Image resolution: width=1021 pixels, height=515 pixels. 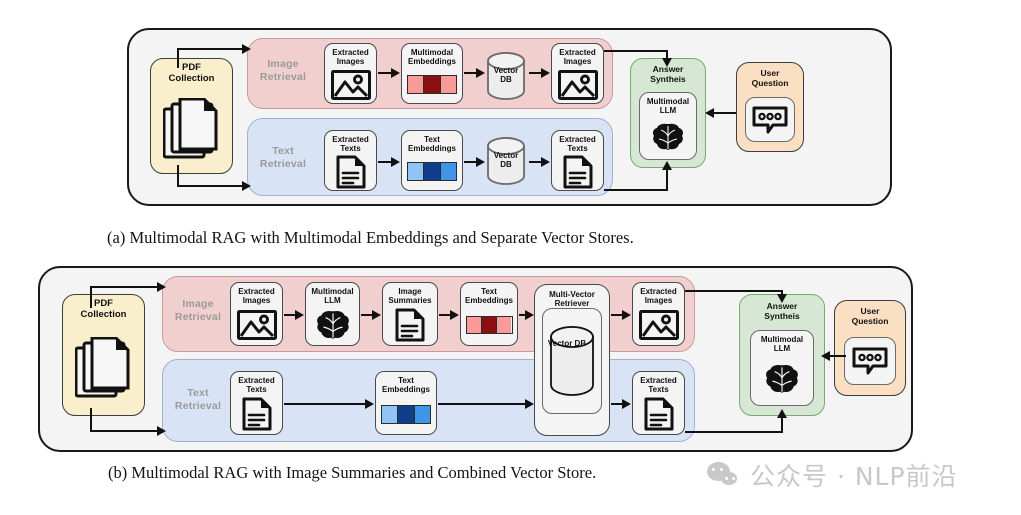 I want to click on panel-b-answer-label: Answer Syntheis, so click(x=782, y=311).